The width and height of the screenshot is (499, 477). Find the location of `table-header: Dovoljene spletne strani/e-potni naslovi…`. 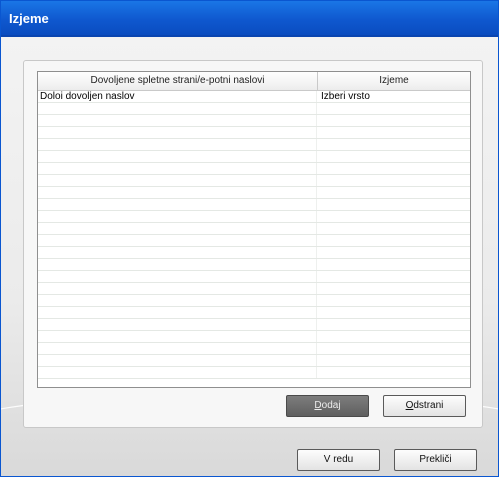

table-header: Dovoljene spletne strani/e-potni naslovi… is located at coordinates (254, 81).